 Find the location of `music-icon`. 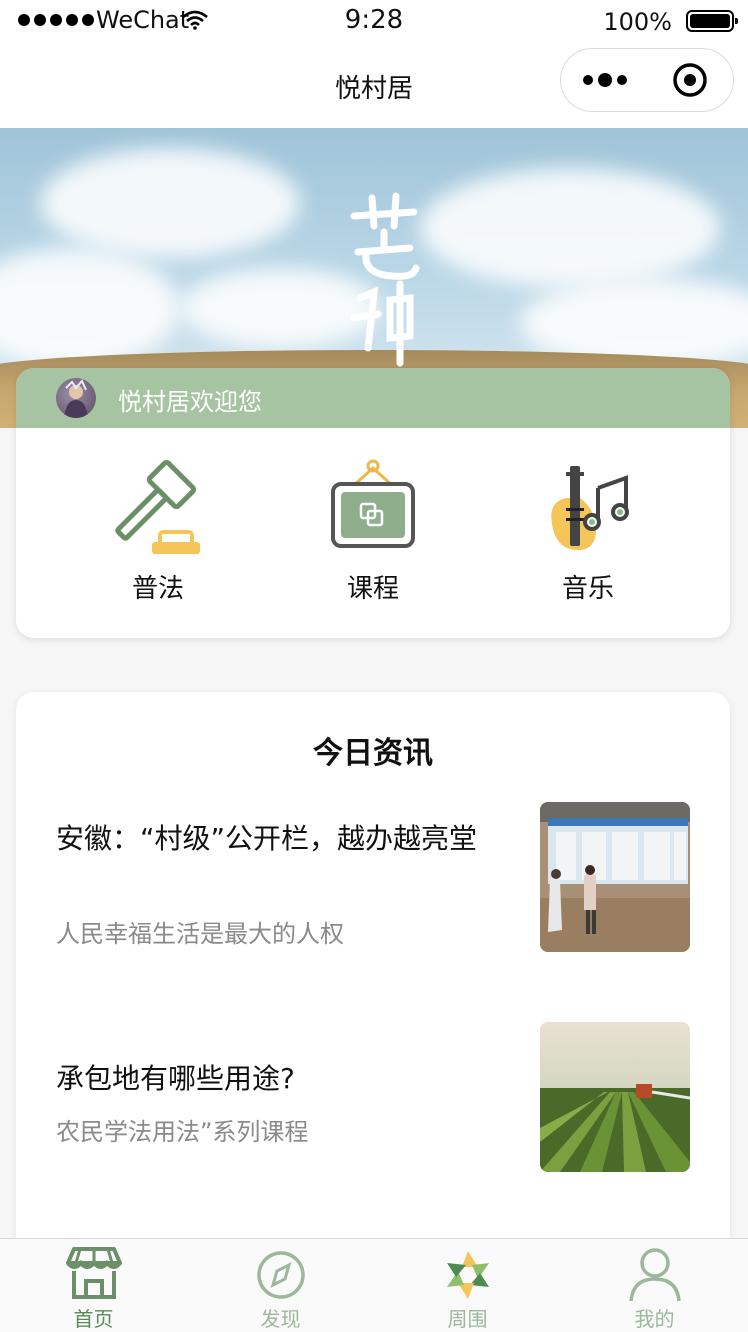

music-icon is located at coordinates (590, 508).